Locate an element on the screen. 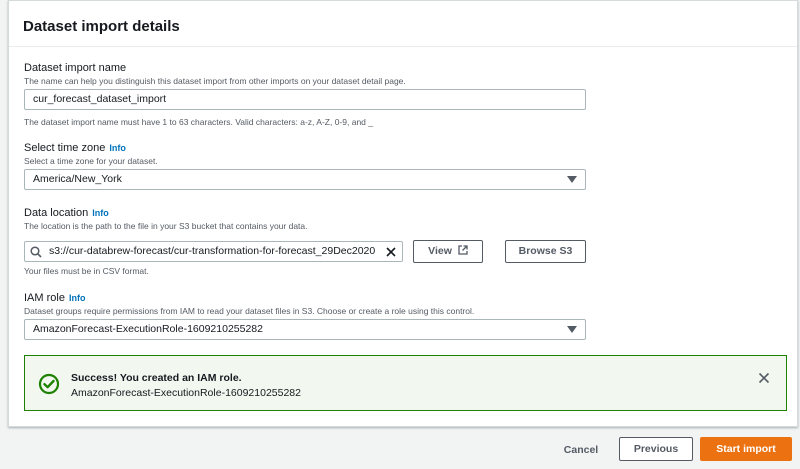  view-button: View is located at coordinates (448, 251).